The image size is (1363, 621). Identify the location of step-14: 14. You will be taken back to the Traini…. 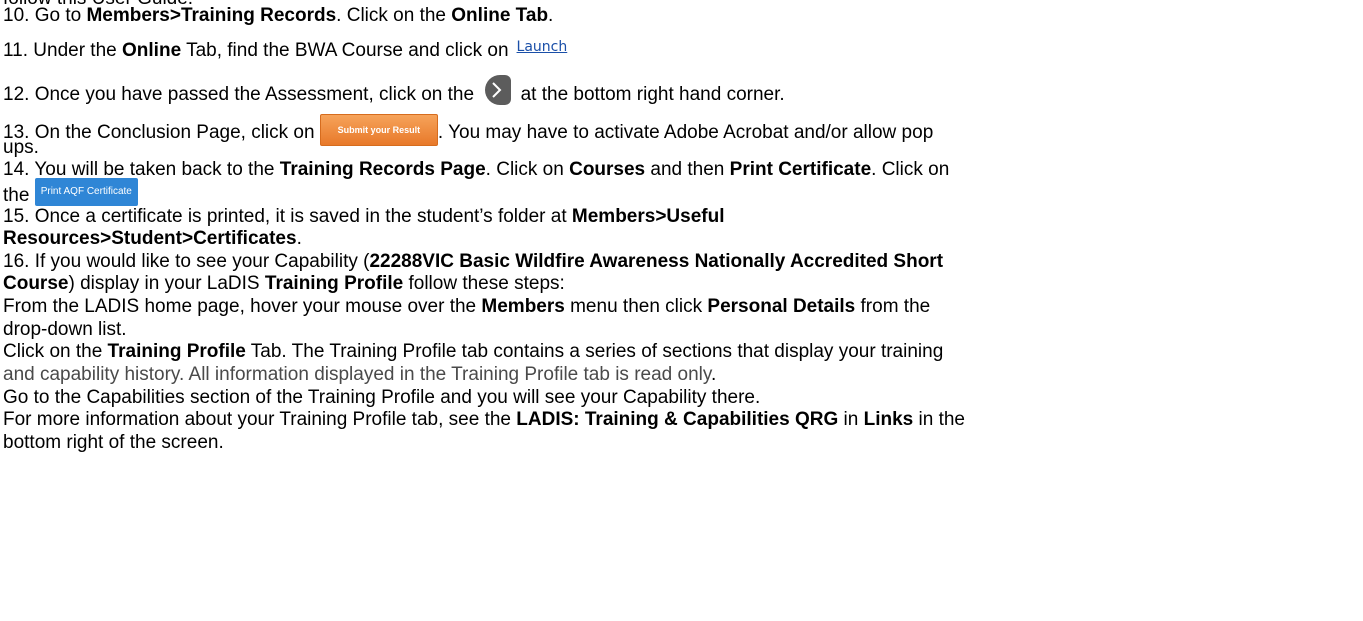
(476, 169).